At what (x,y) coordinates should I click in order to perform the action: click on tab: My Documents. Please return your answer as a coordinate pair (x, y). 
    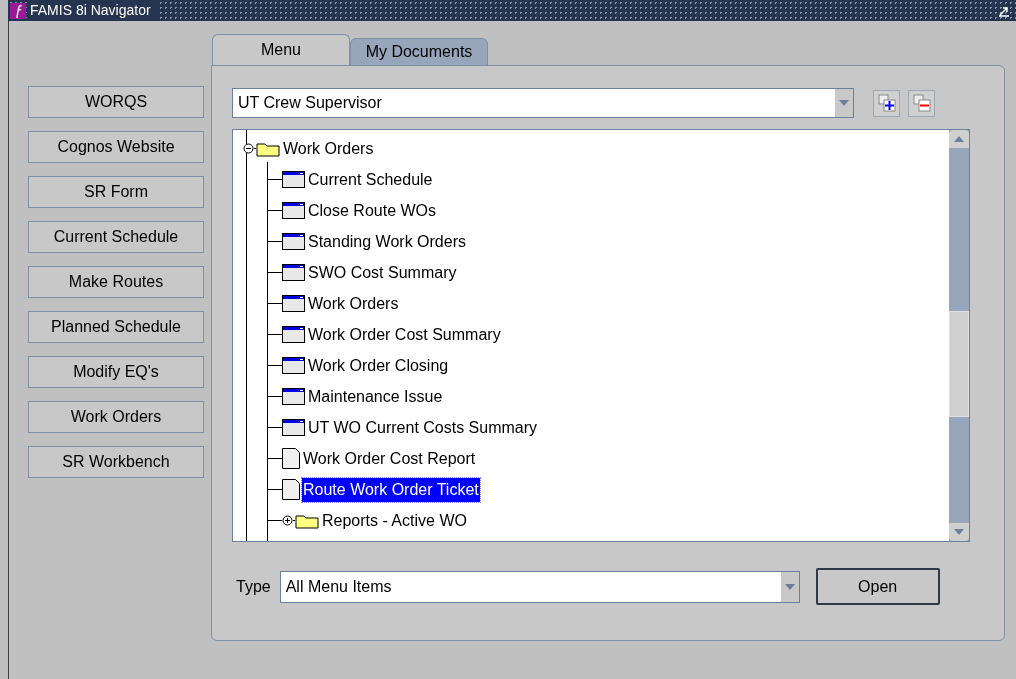
    Looking at the image, I should click on (419, 51).